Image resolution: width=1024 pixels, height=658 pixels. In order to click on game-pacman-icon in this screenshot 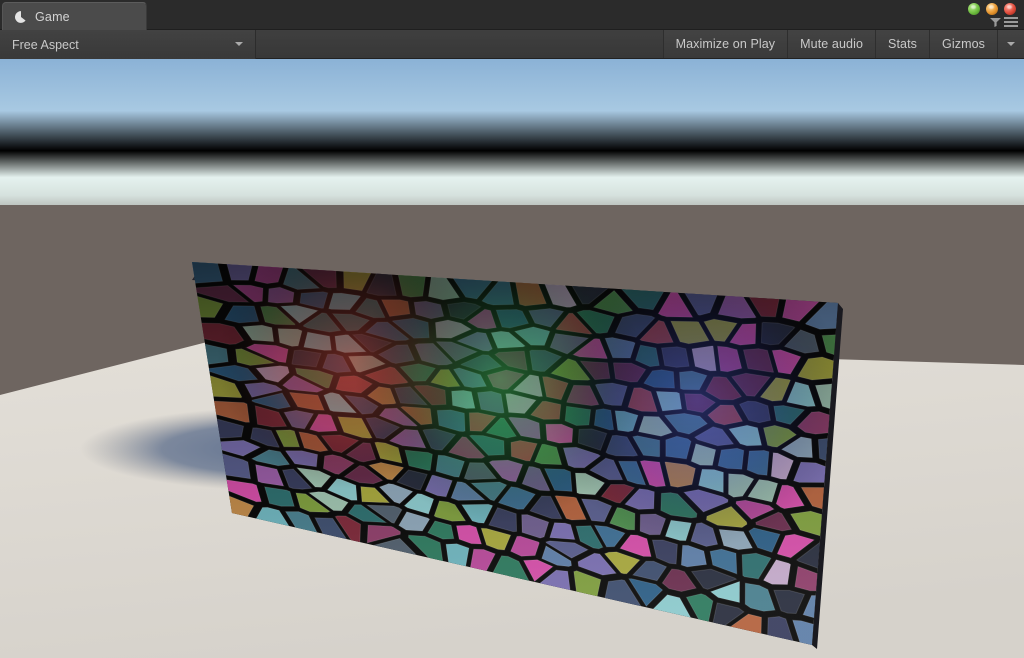, I will do `click(20, 16)`.